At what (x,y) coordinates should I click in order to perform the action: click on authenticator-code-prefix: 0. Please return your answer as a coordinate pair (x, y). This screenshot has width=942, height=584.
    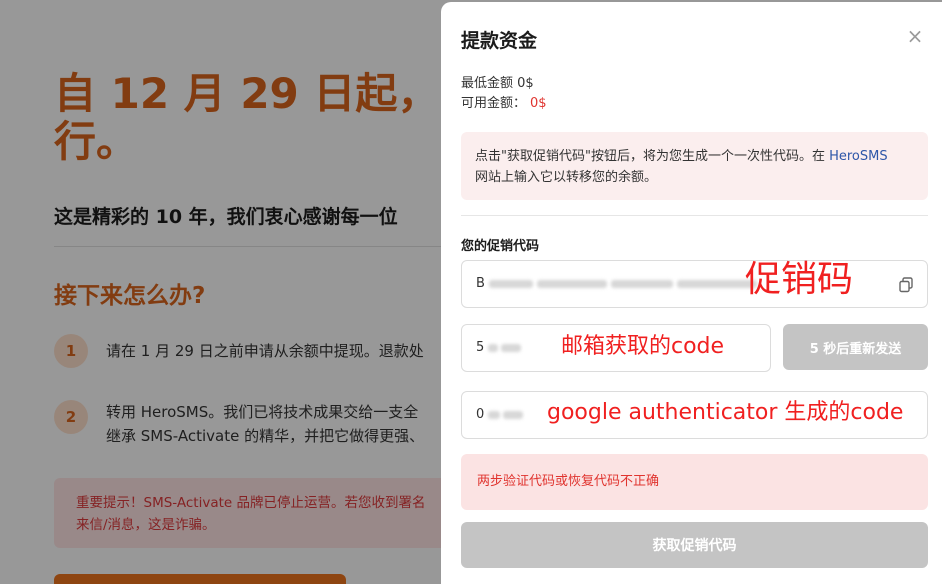
    Looking at the image, I should click on (480, 414).